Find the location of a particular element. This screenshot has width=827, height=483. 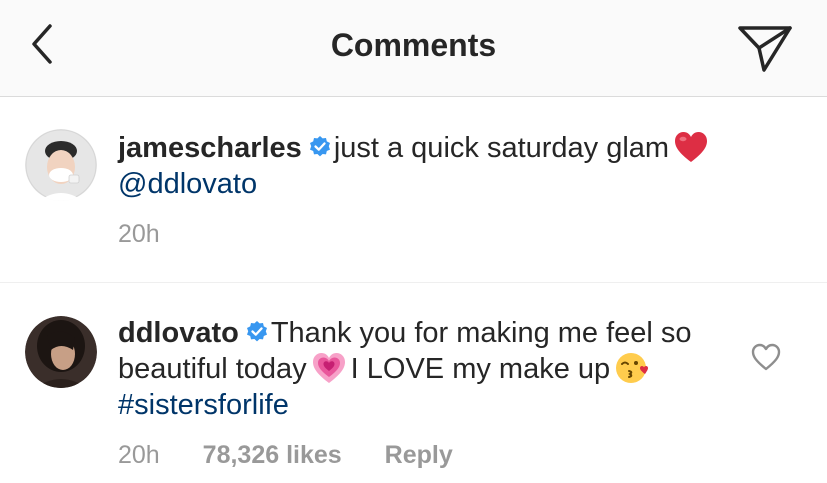

page-title: Comments is located at coordinates (413, 45).